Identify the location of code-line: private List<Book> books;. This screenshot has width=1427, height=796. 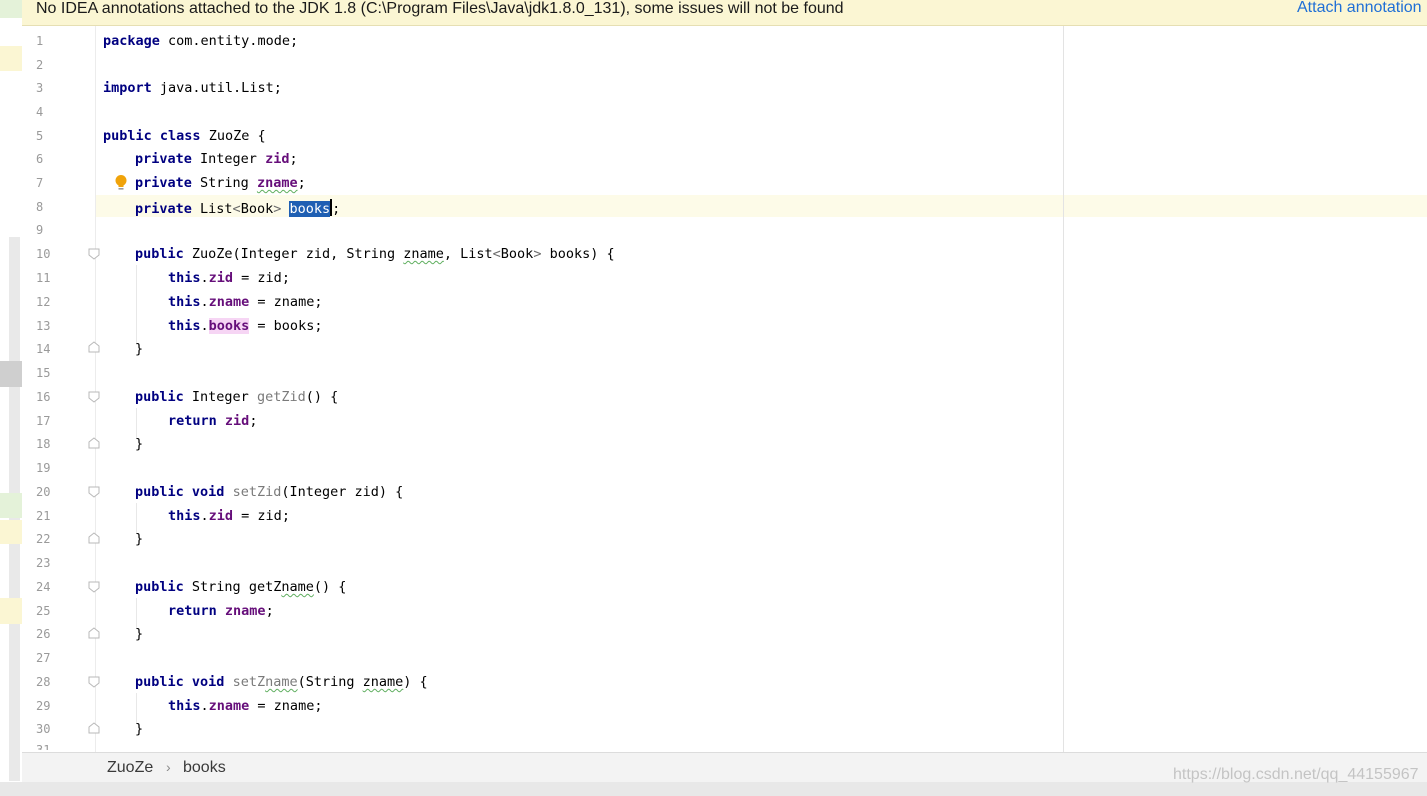
(237, 208).